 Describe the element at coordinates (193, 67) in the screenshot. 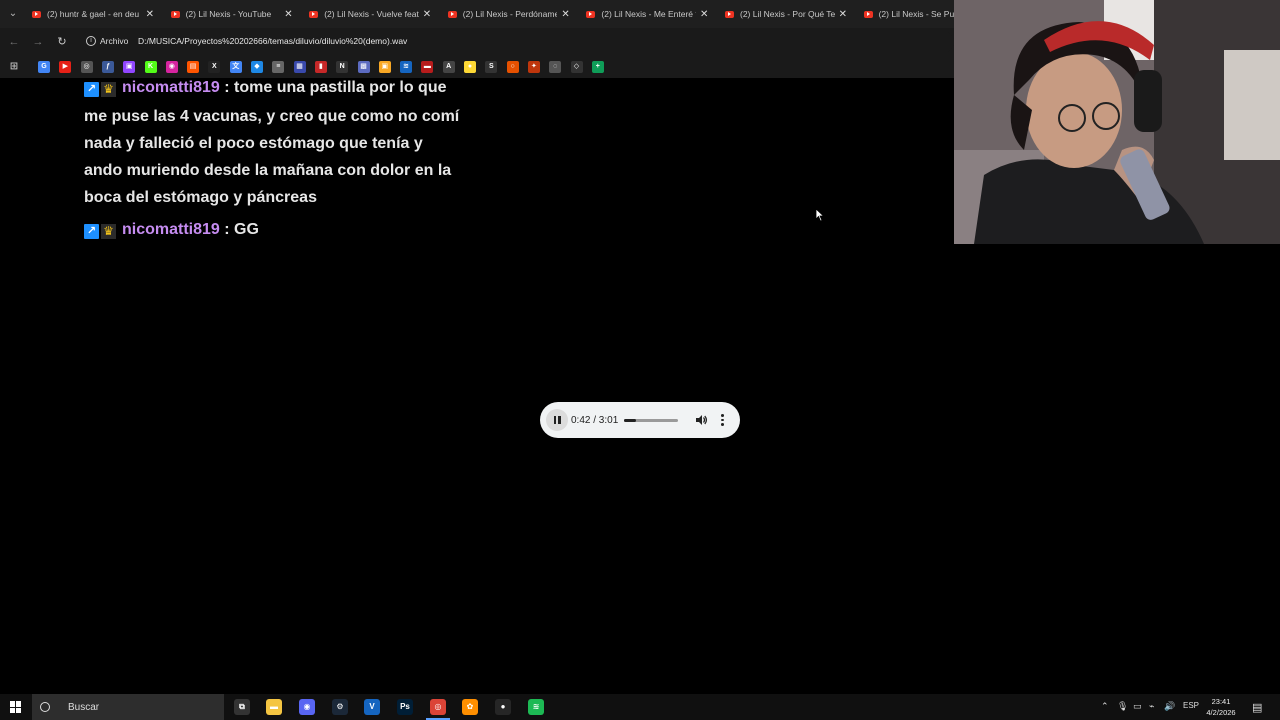

I see `site-icon: ▤` at that location.